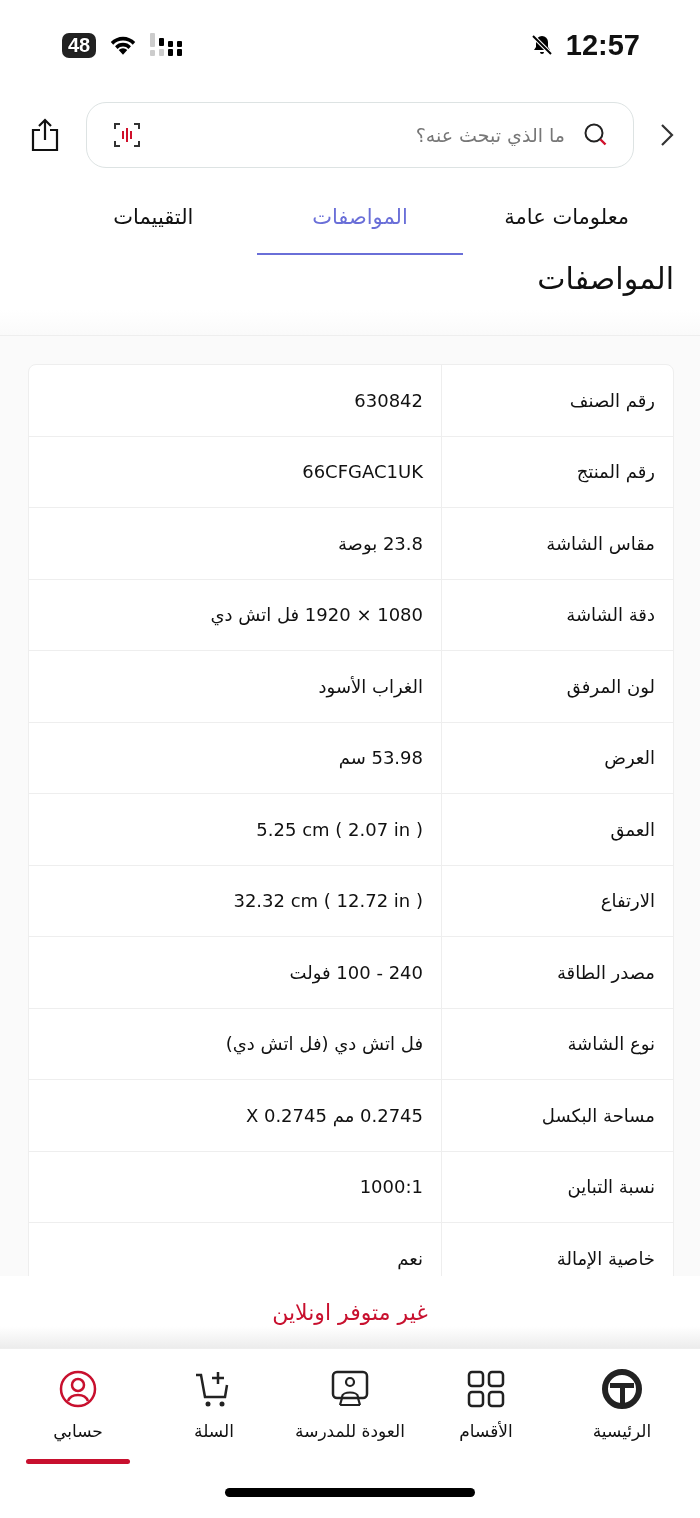 The image size is (700, 1518). Describe the element at coordinates (605, 279) in the screenshot. I see `section-title: المواصفات` at that location.